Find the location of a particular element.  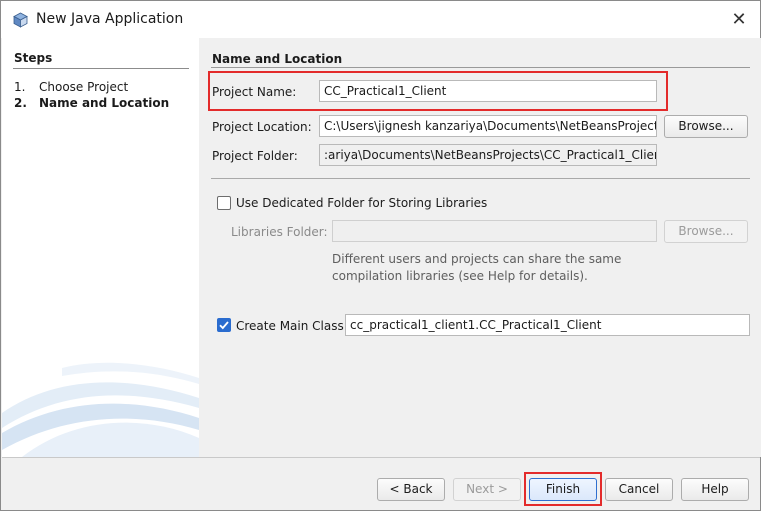

footer-divider is located at coordinates (381, 457).